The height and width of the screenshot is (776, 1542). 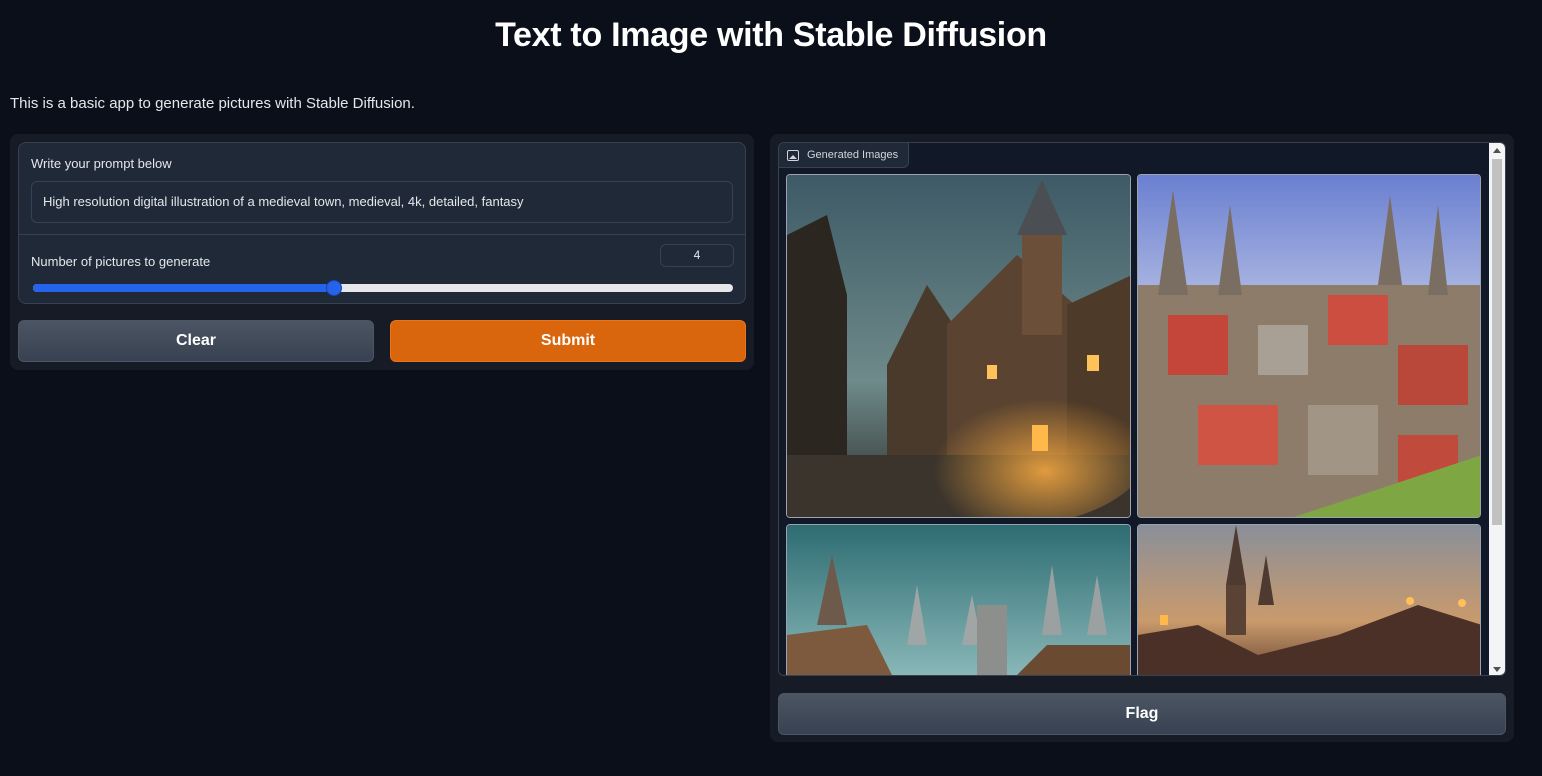 What do you see at coordinates (196, 341) in the screenshot?
I see `clear-button: Clear` at bounding box center [196, 341].